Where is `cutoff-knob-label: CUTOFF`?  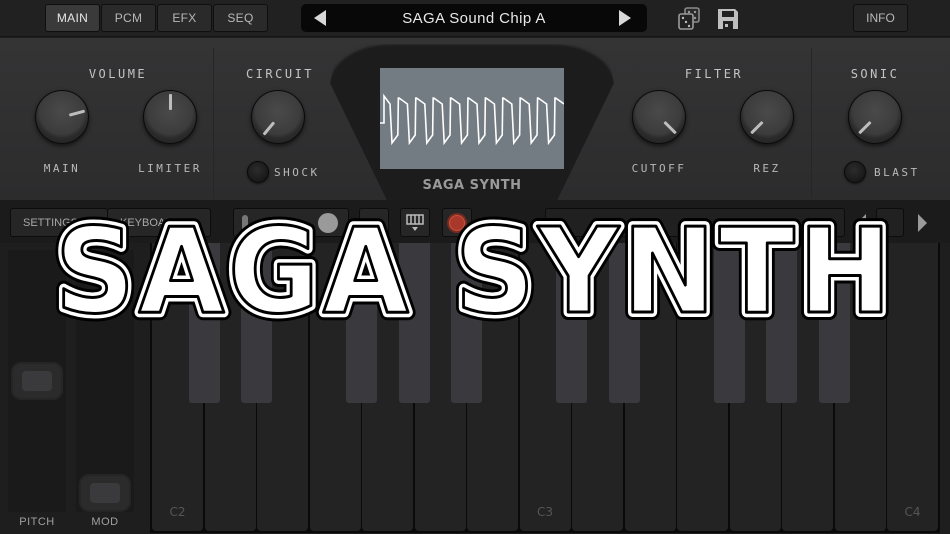 cutoff-knob-label: CUTOFF is located at coordinates (659, 168).